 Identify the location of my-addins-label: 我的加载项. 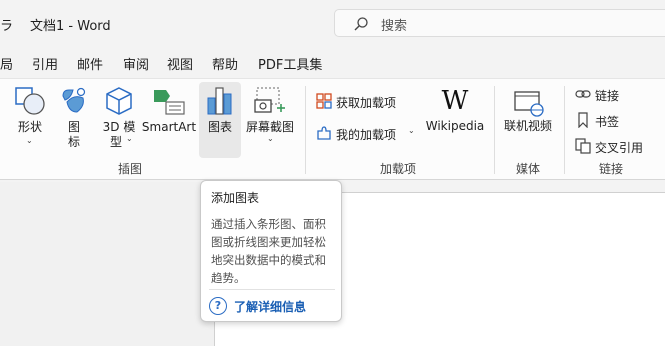
(366, 135).